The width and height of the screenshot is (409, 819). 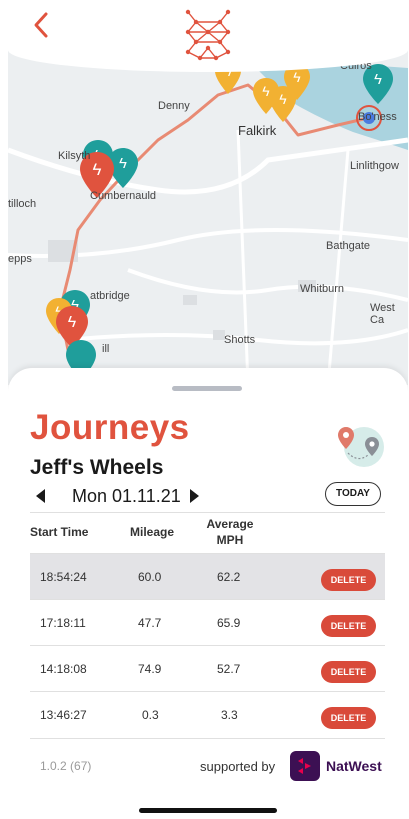 I want to click on map-label-bellshill: ill, so click(x=106, y=349).